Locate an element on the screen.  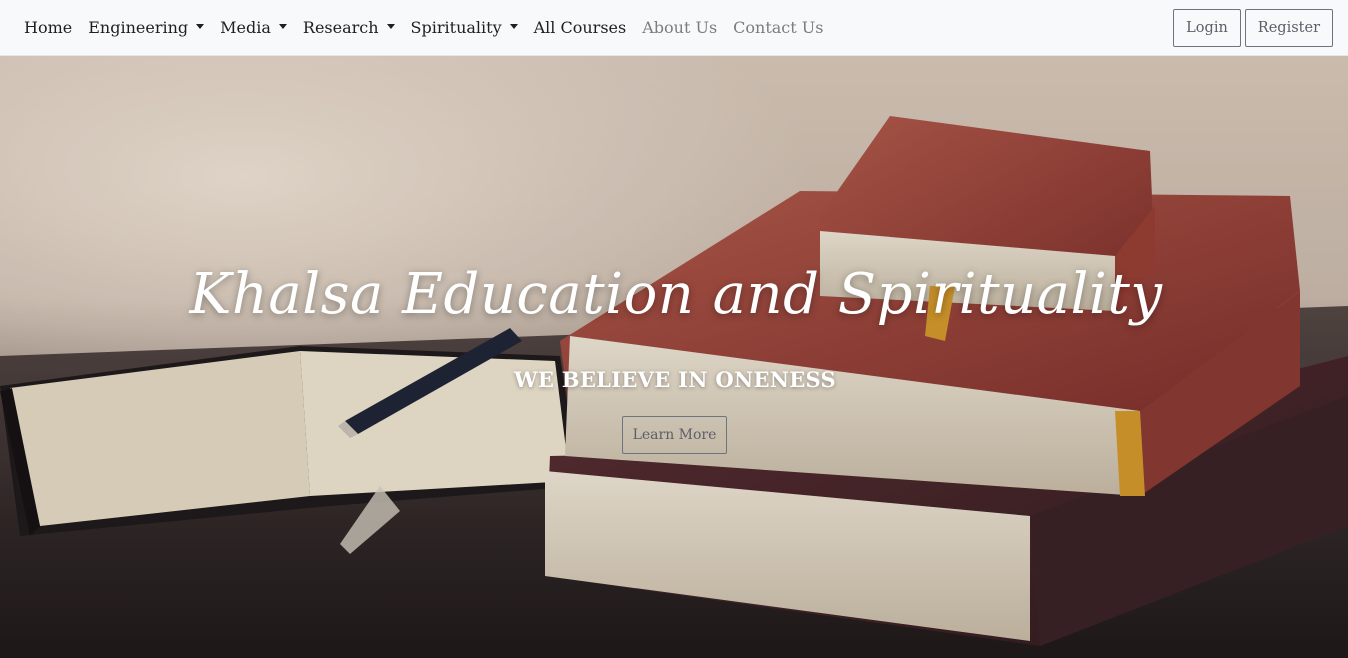
nav-item-label: Research is located at coordinates (340, 27).